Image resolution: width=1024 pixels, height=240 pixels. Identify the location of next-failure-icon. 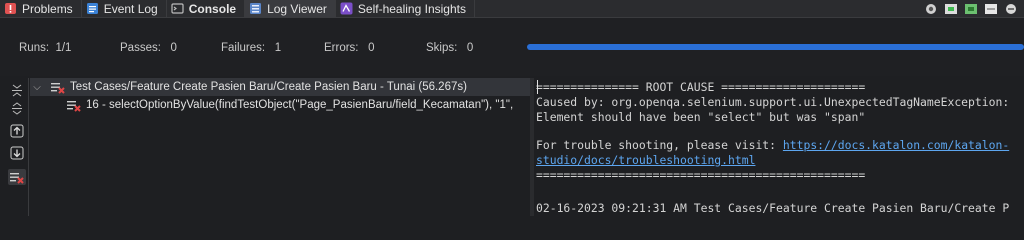
(17, 153).